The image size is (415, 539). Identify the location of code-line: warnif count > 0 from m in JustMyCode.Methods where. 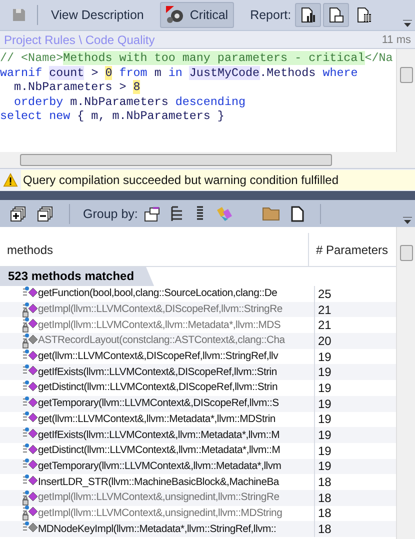
(179, 73).